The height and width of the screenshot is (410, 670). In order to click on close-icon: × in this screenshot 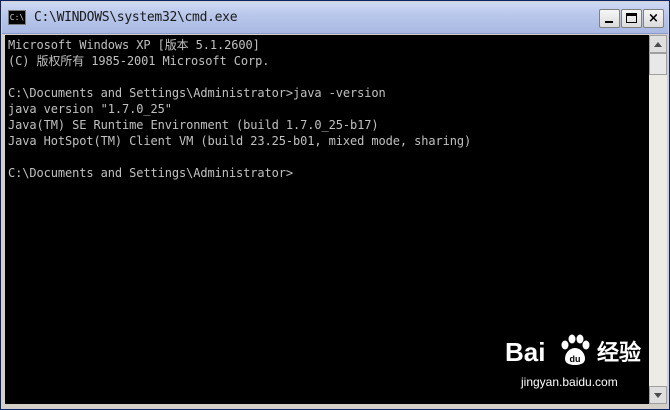, I will do `click(653, 18)`.